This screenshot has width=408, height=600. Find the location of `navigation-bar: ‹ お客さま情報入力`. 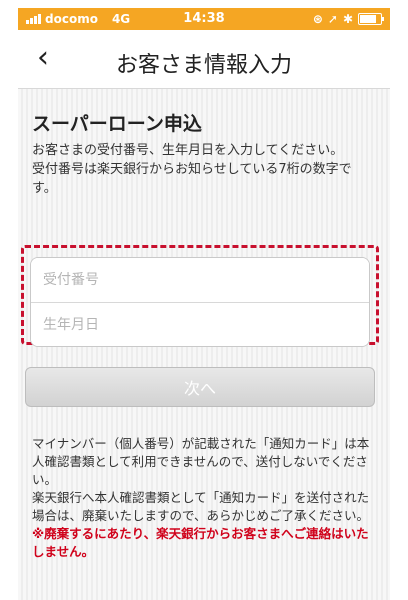

navigation-bar: ‹ お客さま情報入力 is located at coordinates (204, 59).